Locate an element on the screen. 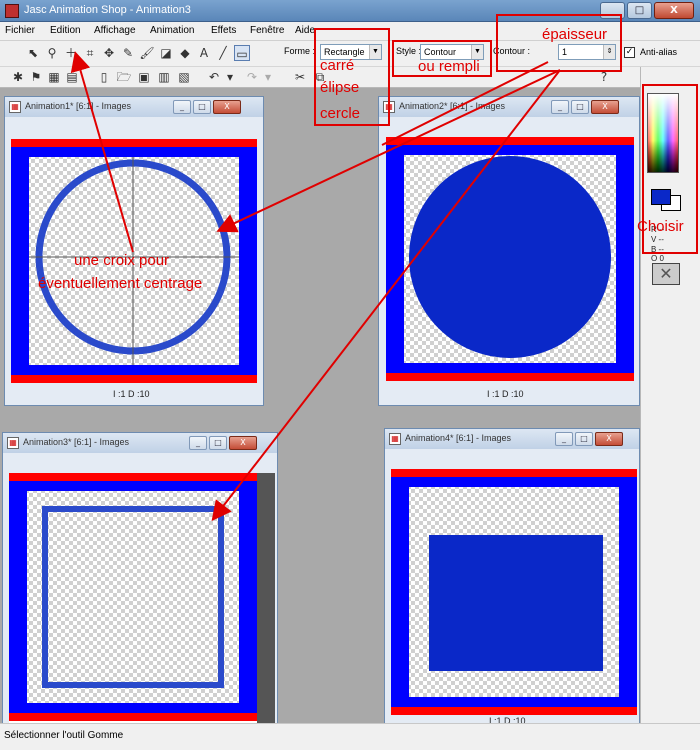 The image size is (700, 750). forme-label: Forme : is located at coordinates (300, 51).